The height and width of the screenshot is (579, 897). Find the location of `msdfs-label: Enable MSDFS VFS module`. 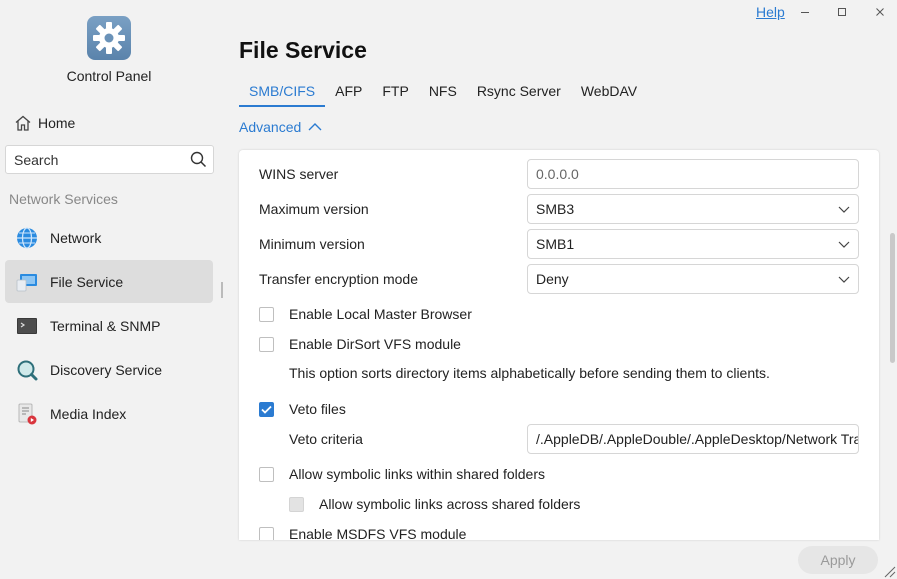

msdfs-label: Enable MSDFS VFS module is located at coordinates (378, 533).